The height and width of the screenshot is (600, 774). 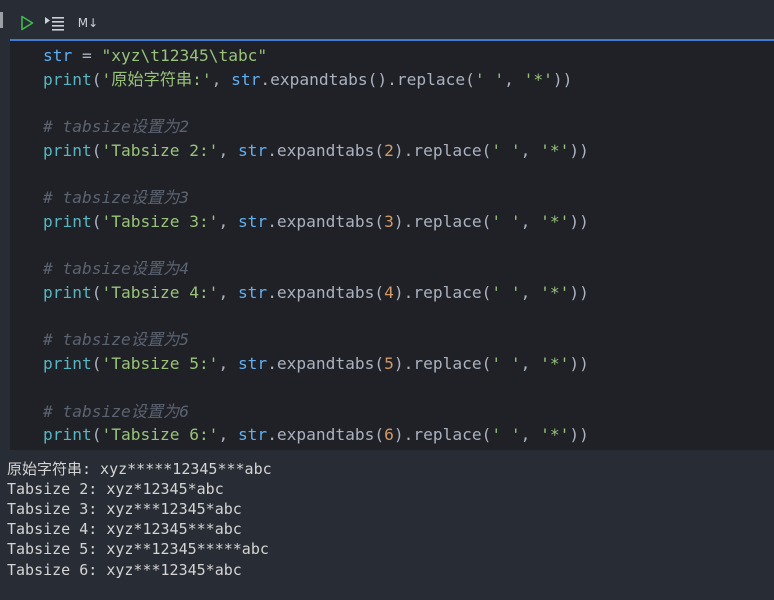 What do you see at coordinates (116, 198) in the screenshot?
I see `code-comment-line: # tabsize设置为3` at bounding box center [116, 198].